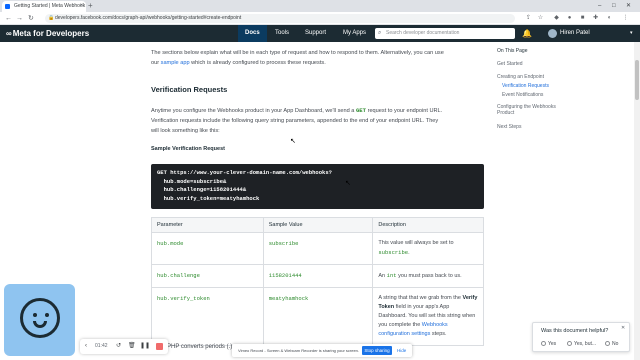 The width and height of the screenshot is (640, 360). What do you see at coordinates (207, 225) in the screenshot?
I see `column-header: Parameter` at bounding box center [207, 225].